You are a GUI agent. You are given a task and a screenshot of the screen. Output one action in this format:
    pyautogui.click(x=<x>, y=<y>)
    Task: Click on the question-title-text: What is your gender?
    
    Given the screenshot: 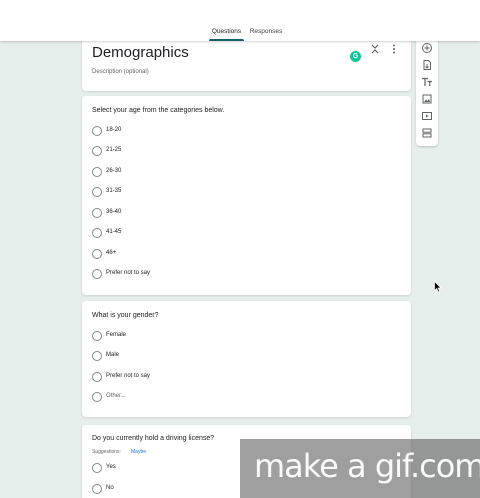 What is the action you would take?
    pyautogui.click(x=125, y=315)
    